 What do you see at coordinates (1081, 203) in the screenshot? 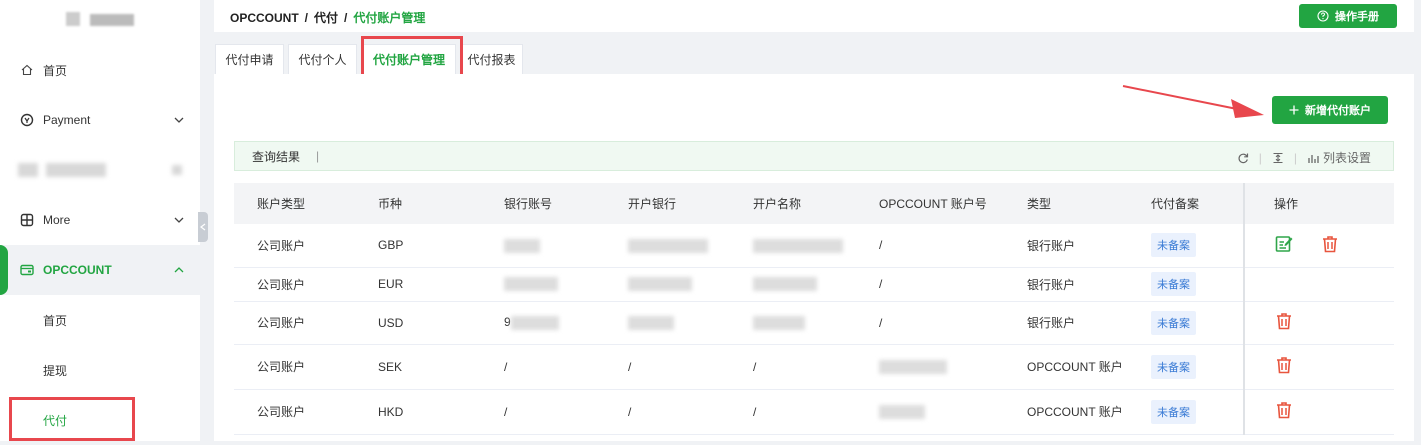
I see `column-header: 类型` at bounding box center [1081, 203].